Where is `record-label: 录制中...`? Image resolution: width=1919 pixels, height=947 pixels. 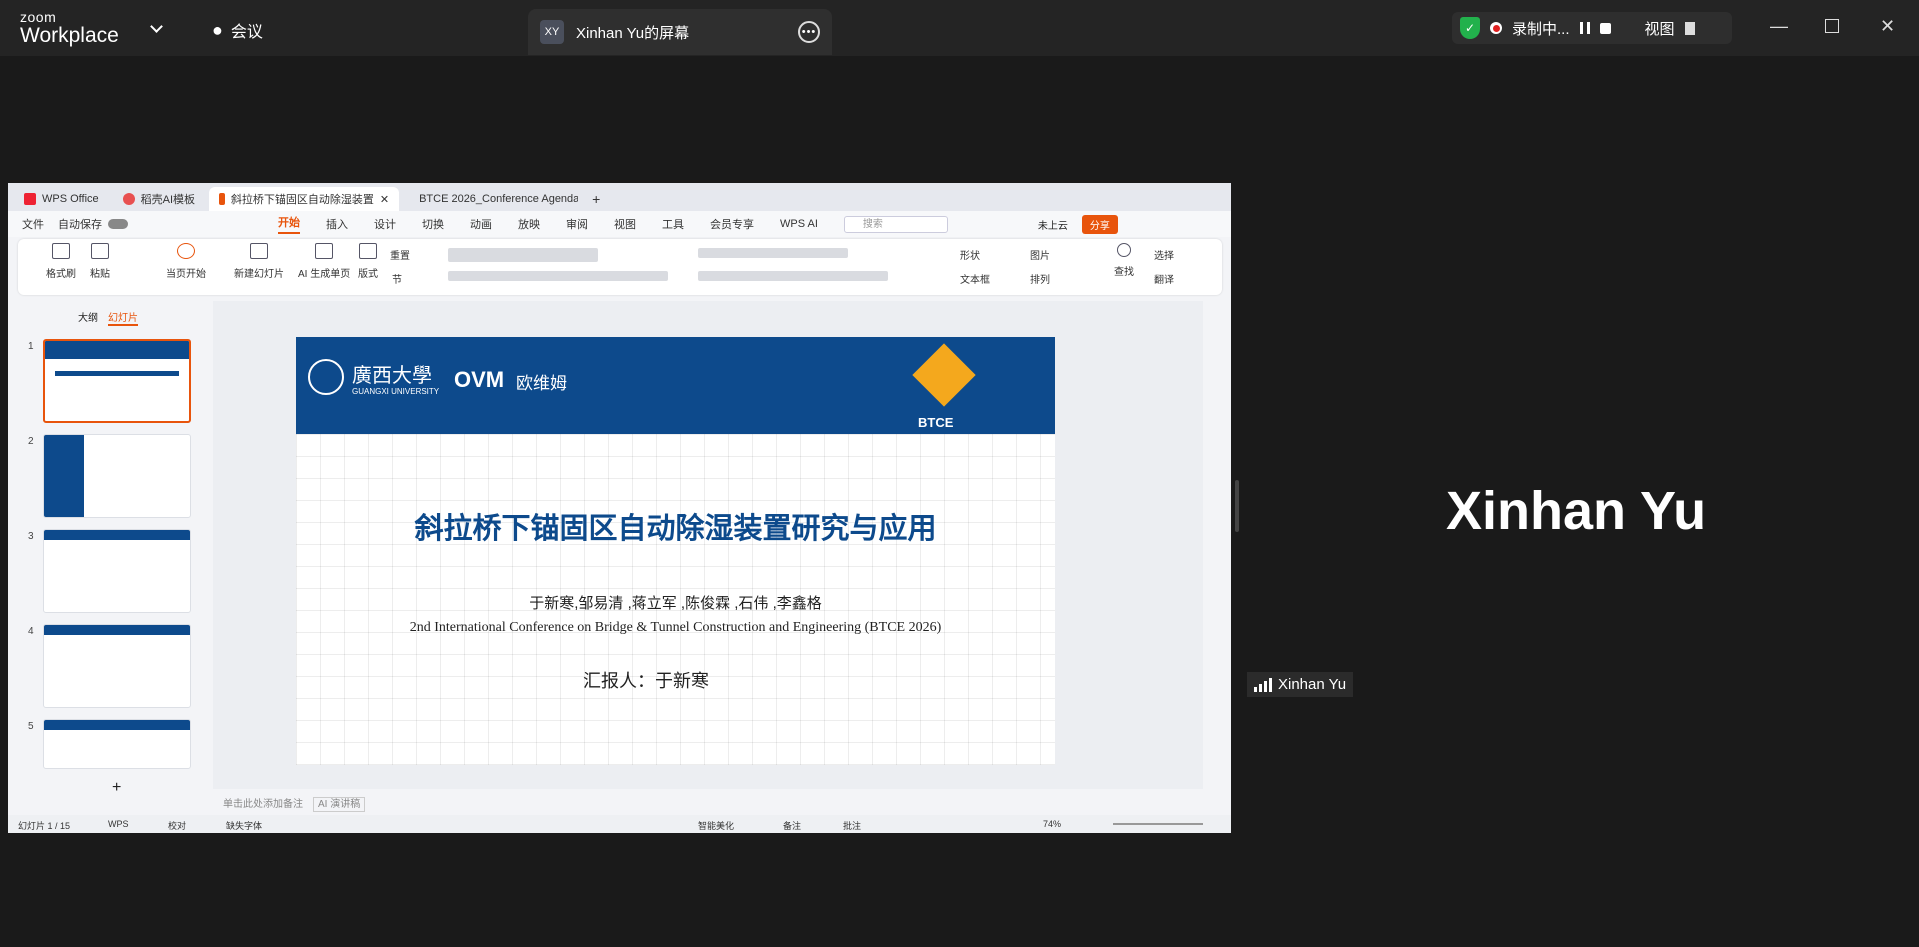 record-label: 录制中... is located at coordinates (1541, 29).